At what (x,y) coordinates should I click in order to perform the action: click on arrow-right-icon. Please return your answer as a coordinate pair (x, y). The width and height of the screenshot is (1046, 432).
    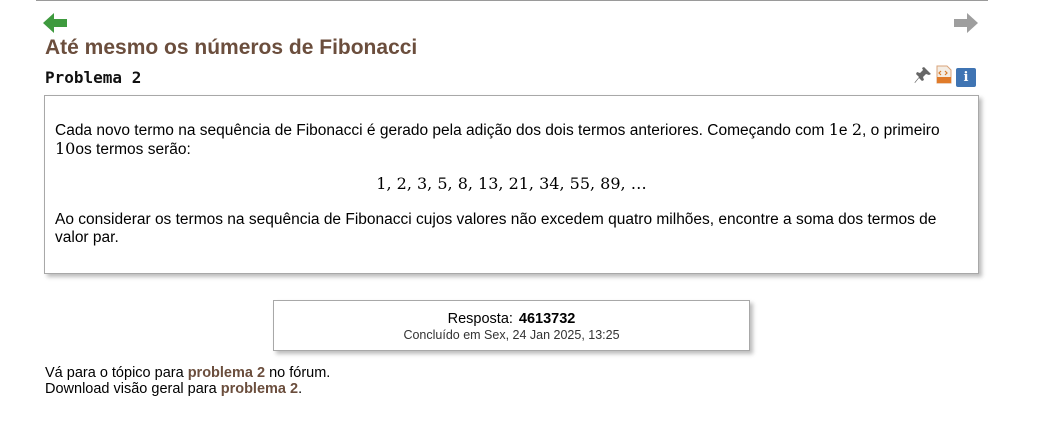
    Looking at the image, I should click on (966, 23).